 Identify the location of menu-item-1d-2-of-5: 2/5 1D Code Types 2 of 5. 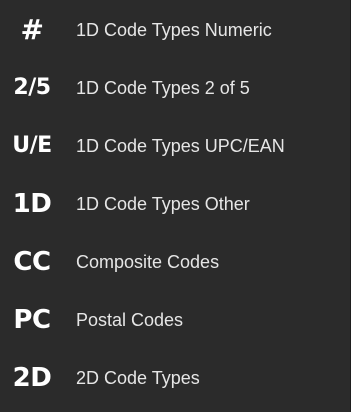
(175, 88).